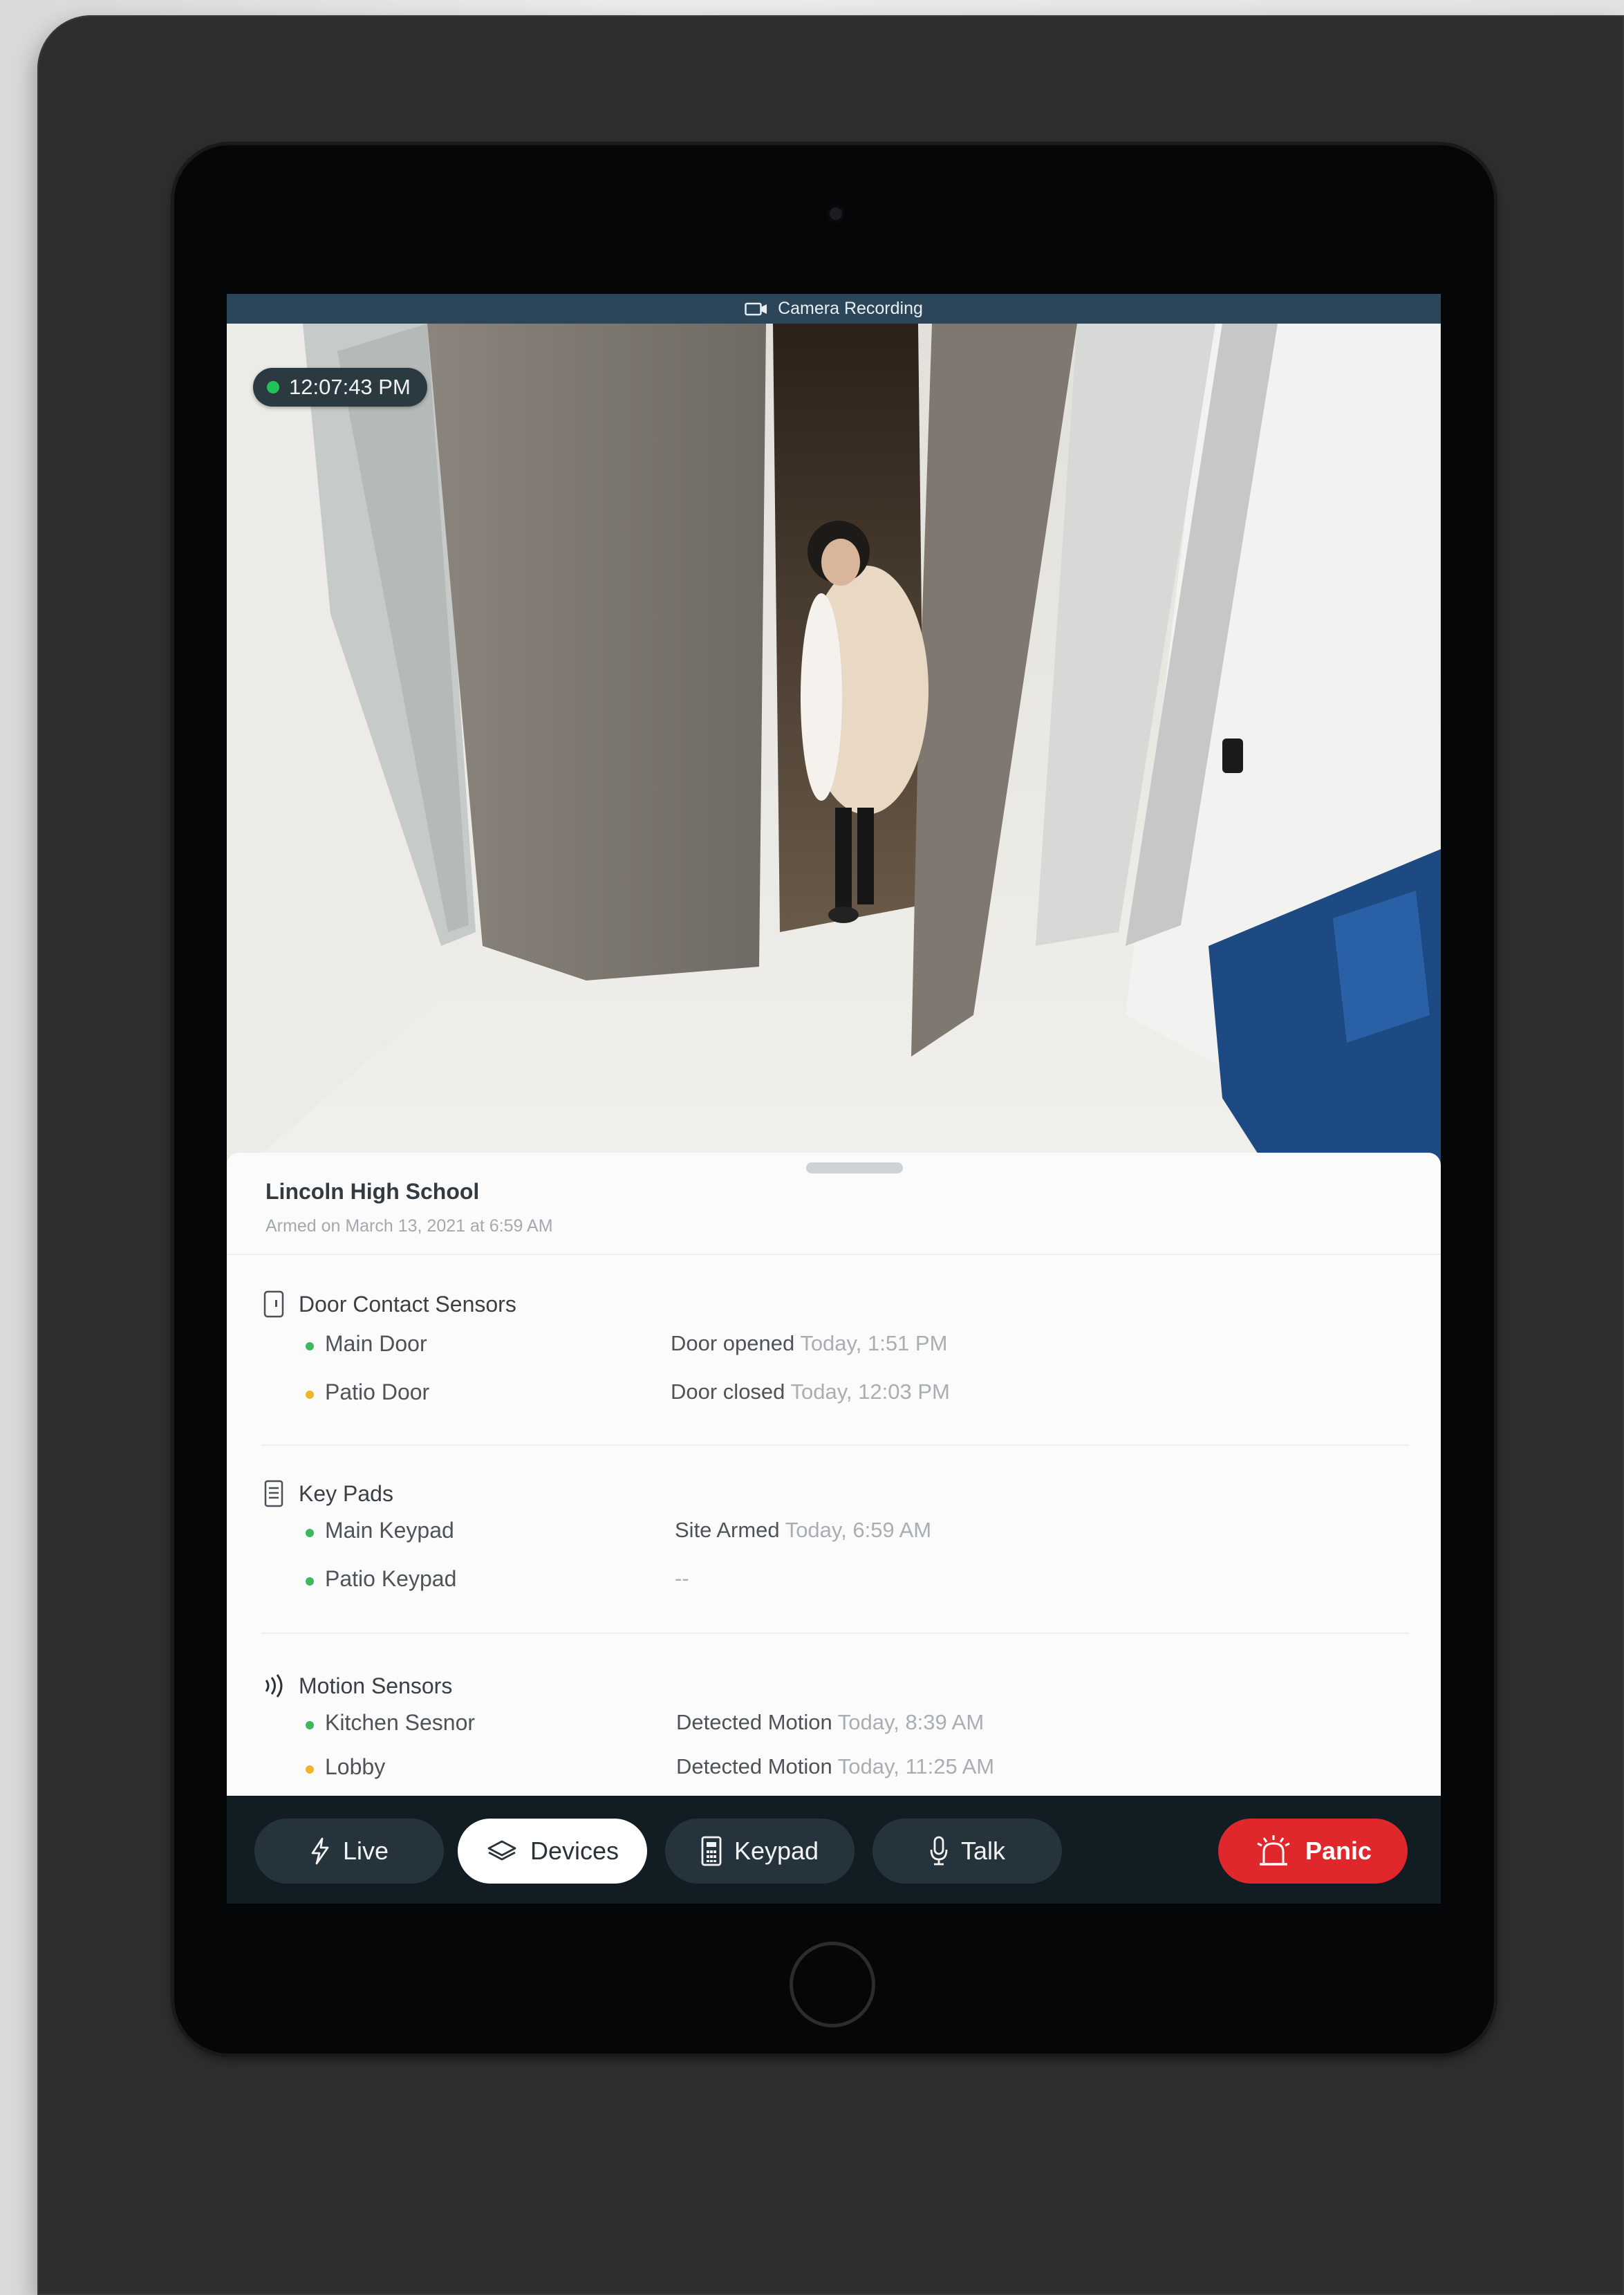 This screenshot has width=1624, height=2295. I want to click on device-name: Kitchen Sesnor, so click(400, 1722).